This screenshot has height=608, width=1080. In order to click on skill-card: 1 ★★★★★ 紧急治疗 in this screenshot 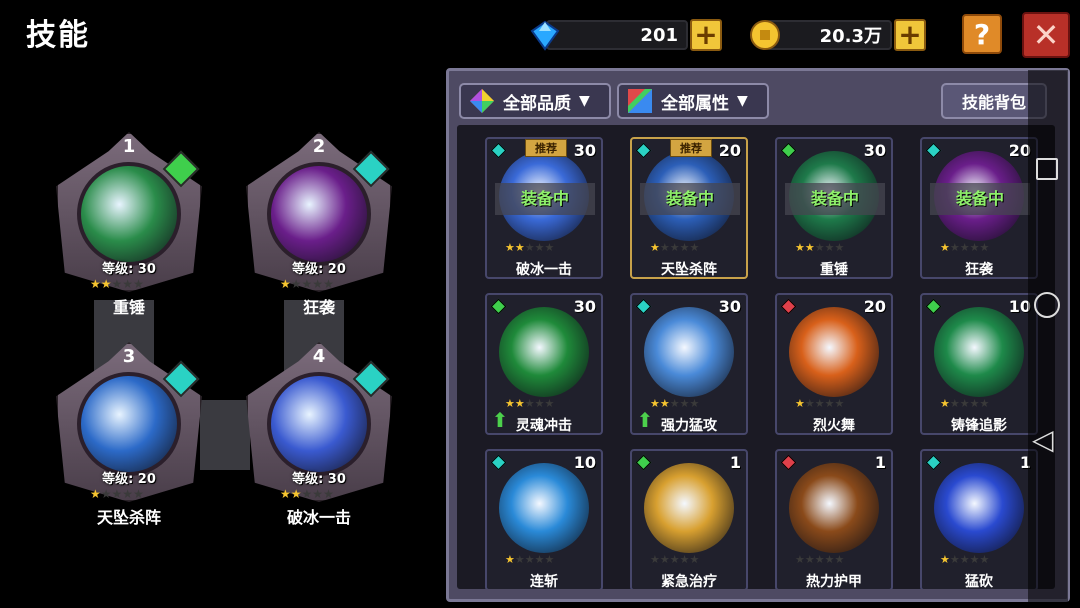, I will do `click(689, 519)`.